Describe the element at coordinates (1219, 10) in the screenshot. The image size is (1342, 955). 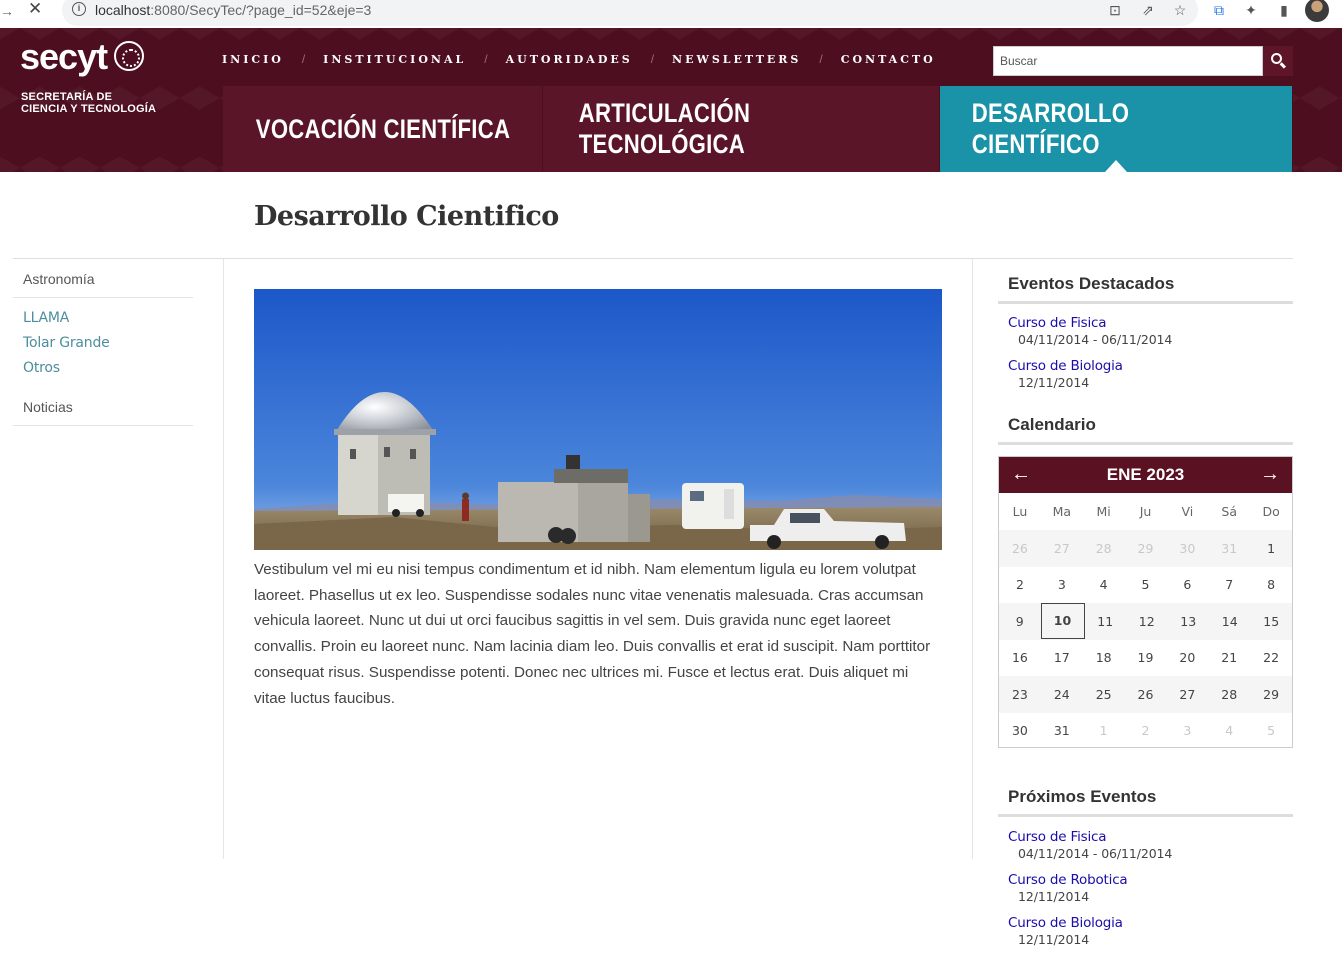
I see `translate-extension-icon: ⧉` at that location.